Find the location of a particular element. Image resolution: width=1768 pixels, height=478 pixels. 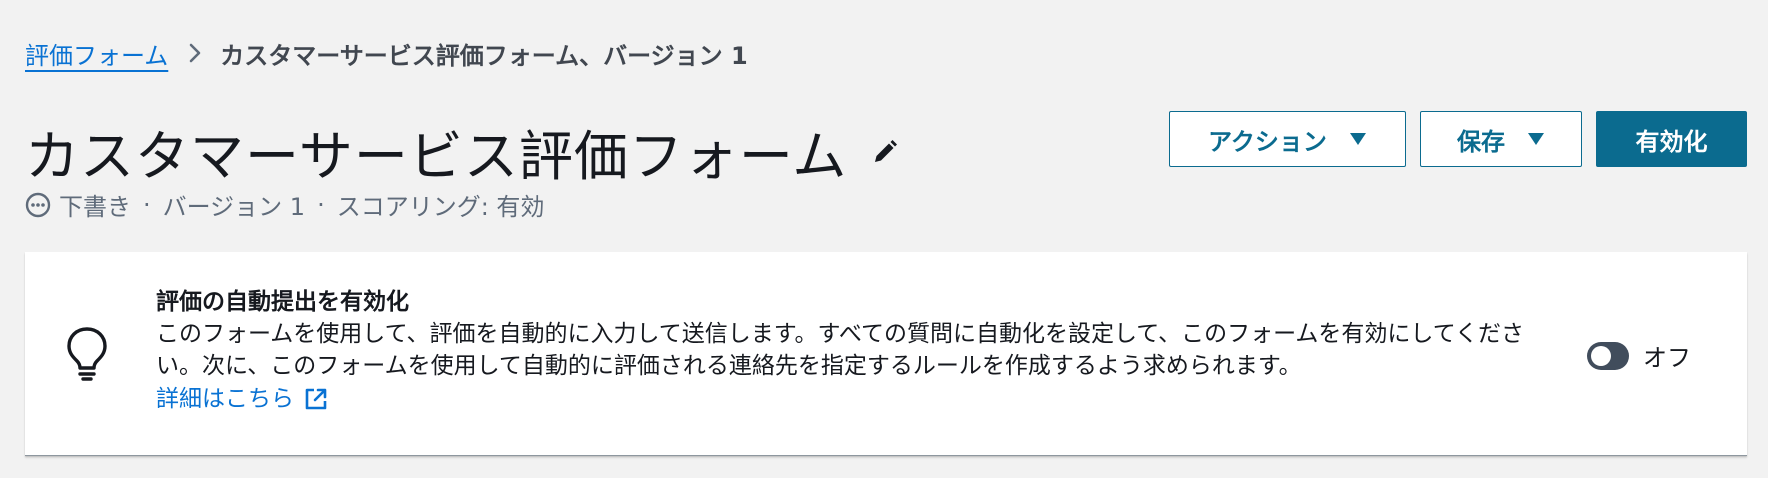

action-button-label: アクション is located at coordinates (1267, 141).